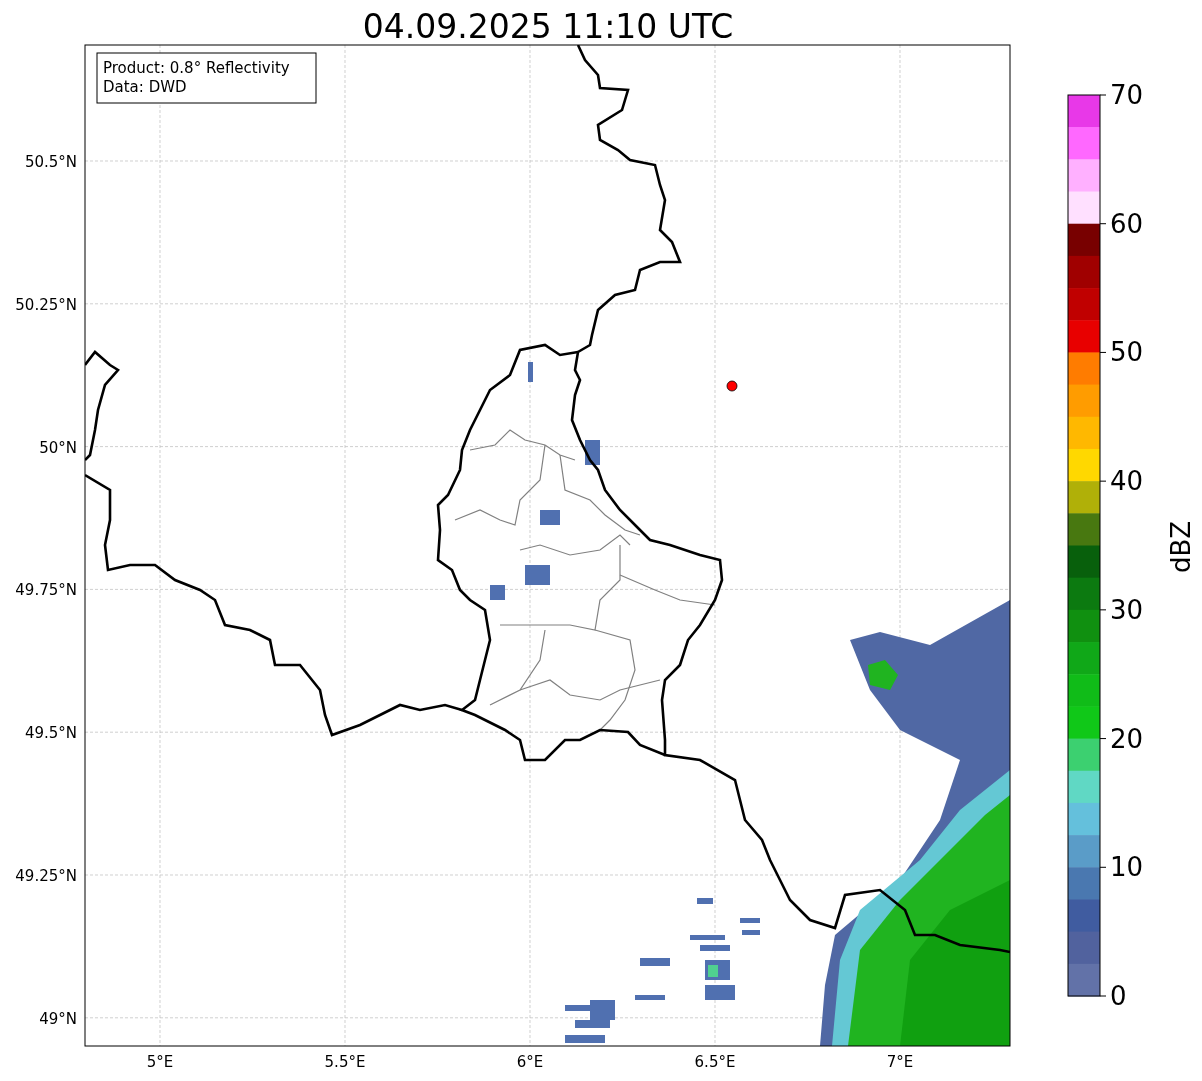 The height and width of the screenshot is (1081, 1202). What do you see at coordinates (1127, 738) in the screenshot?
I see `colorbar-tick-label: 20` at bounding box center [1127, 738].